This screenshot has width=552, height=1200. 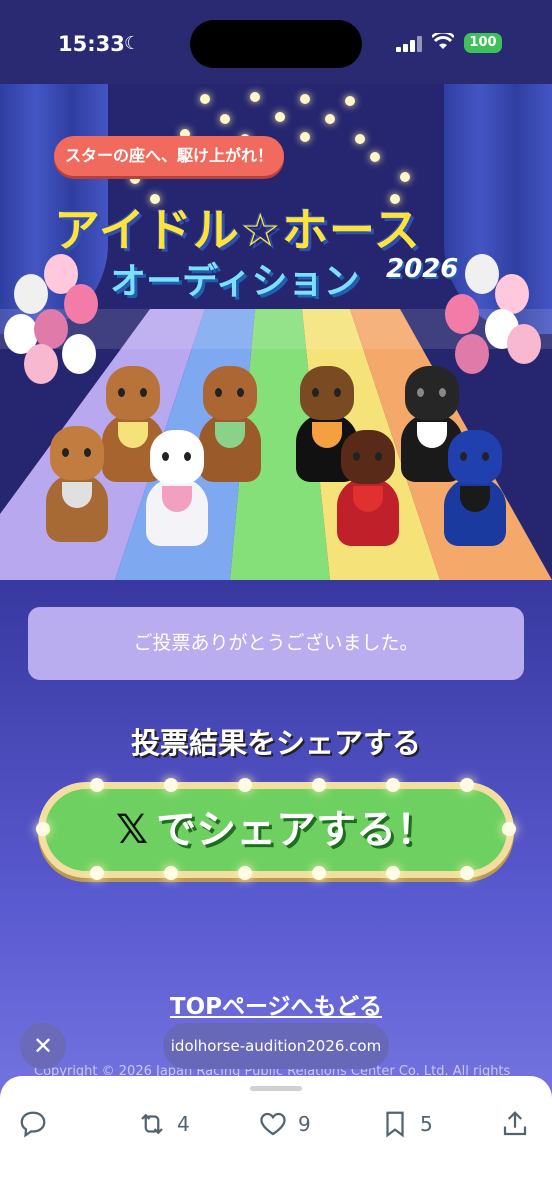 I want to click on horse-mascot-white, so click(x=177, y=490).